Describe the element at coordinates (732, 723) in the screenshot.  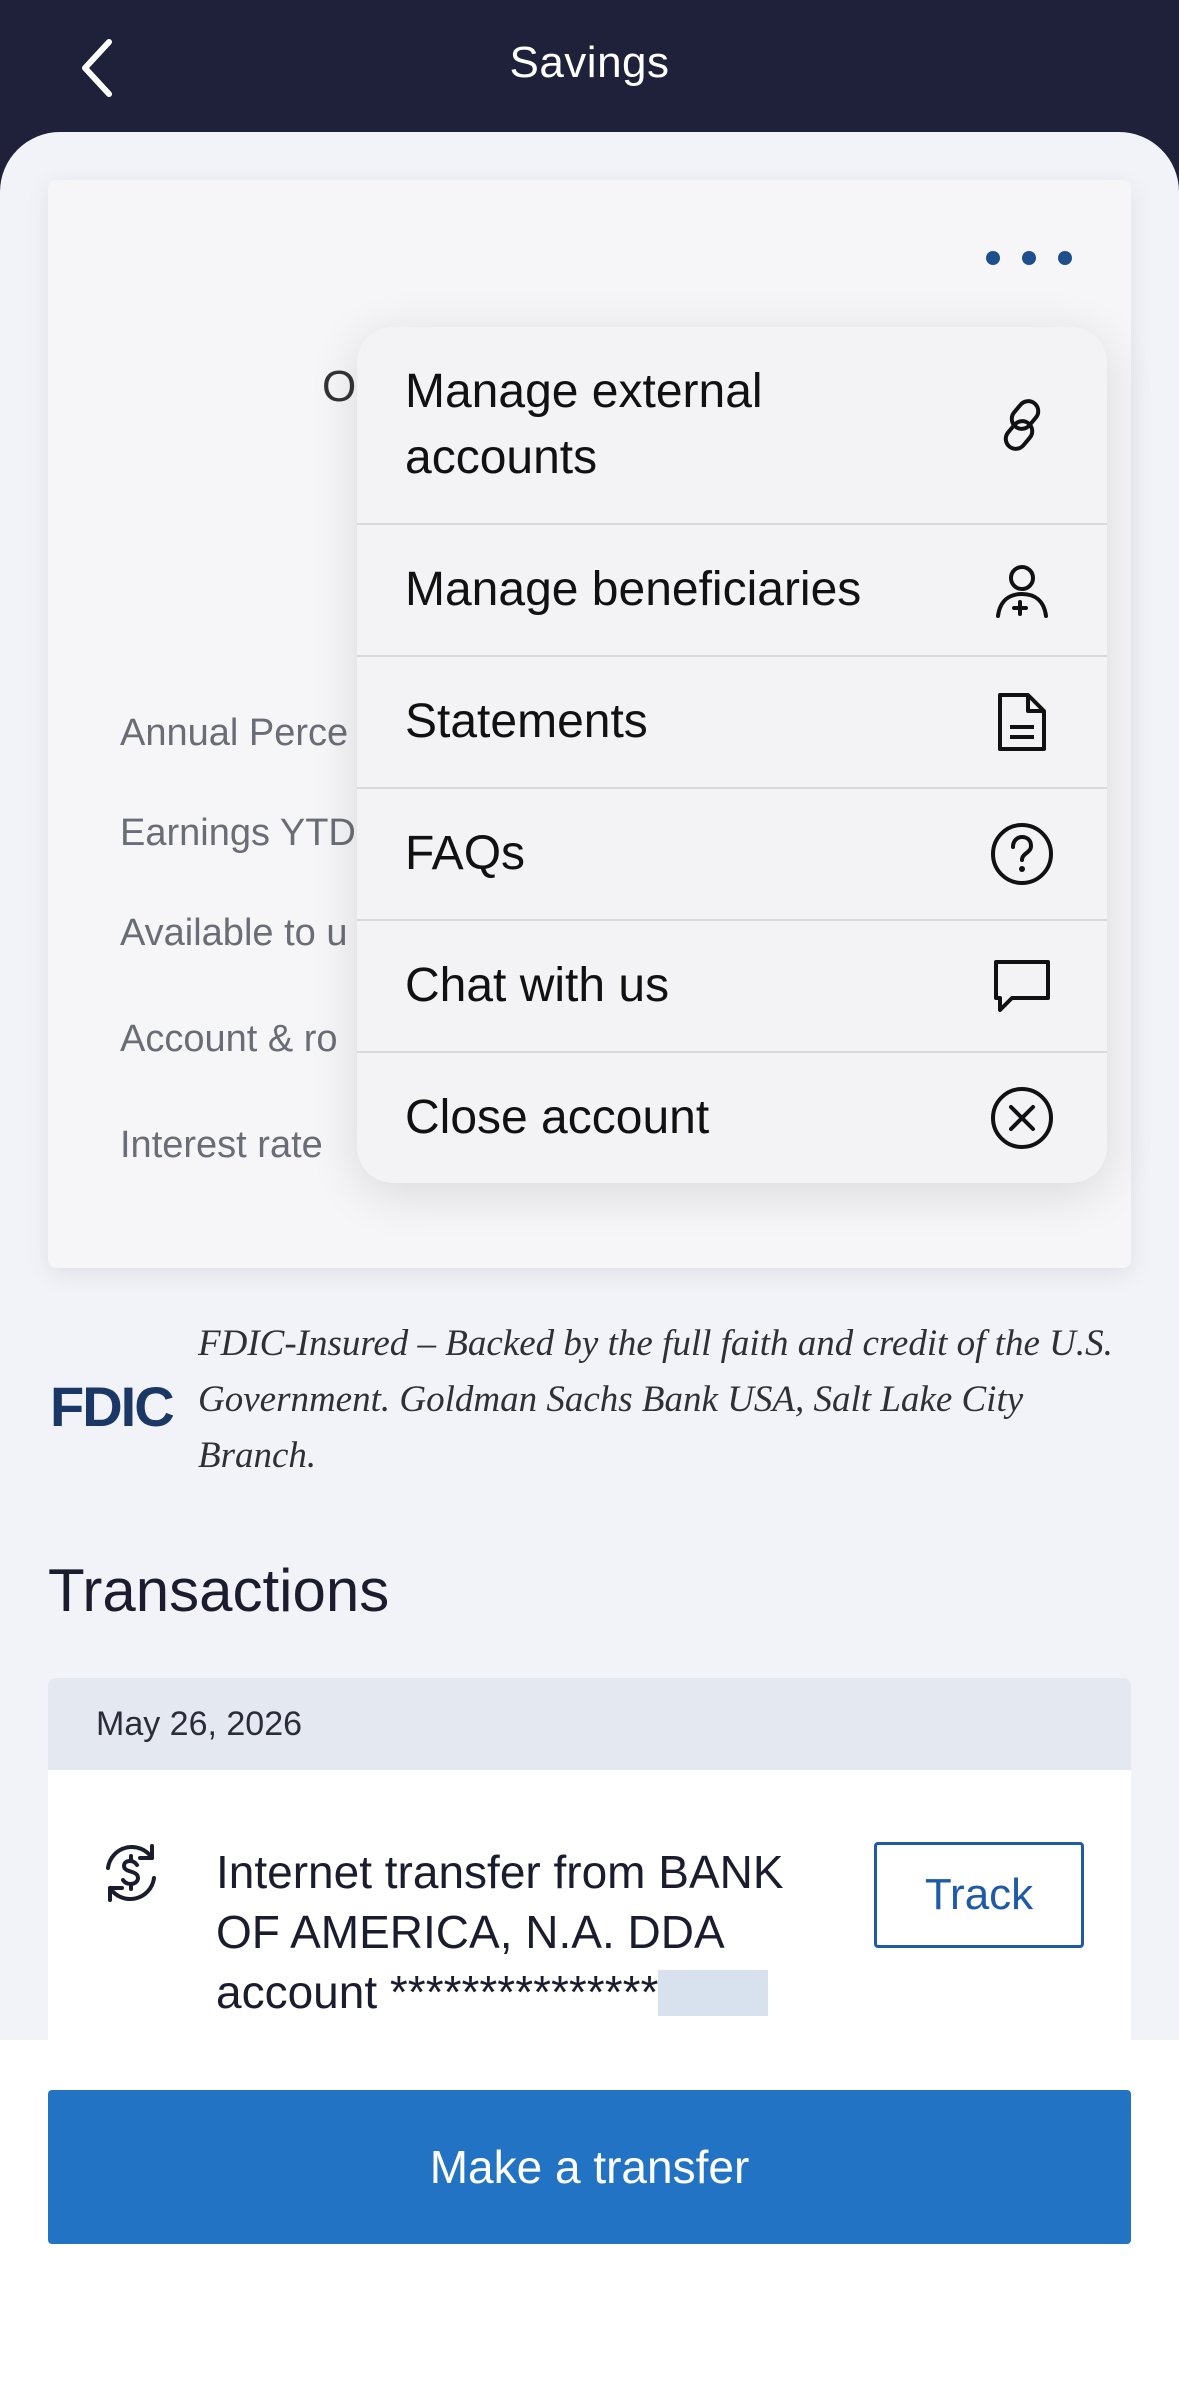
I see `menu-item-statements: Statements` at that location.